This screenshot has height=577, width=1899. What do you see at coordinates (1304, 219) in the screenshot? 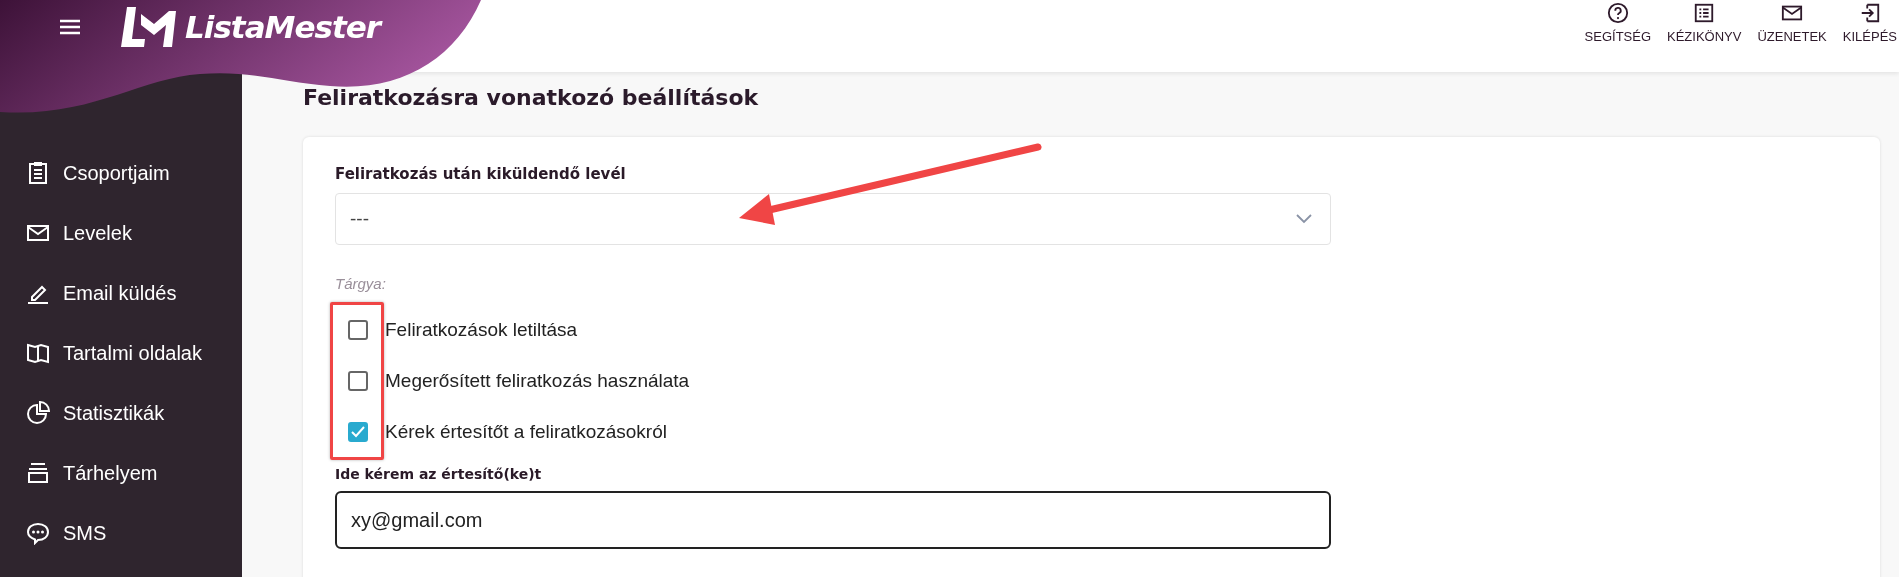
I see `chevron-down-icon` at bounding box center [1304, 219].